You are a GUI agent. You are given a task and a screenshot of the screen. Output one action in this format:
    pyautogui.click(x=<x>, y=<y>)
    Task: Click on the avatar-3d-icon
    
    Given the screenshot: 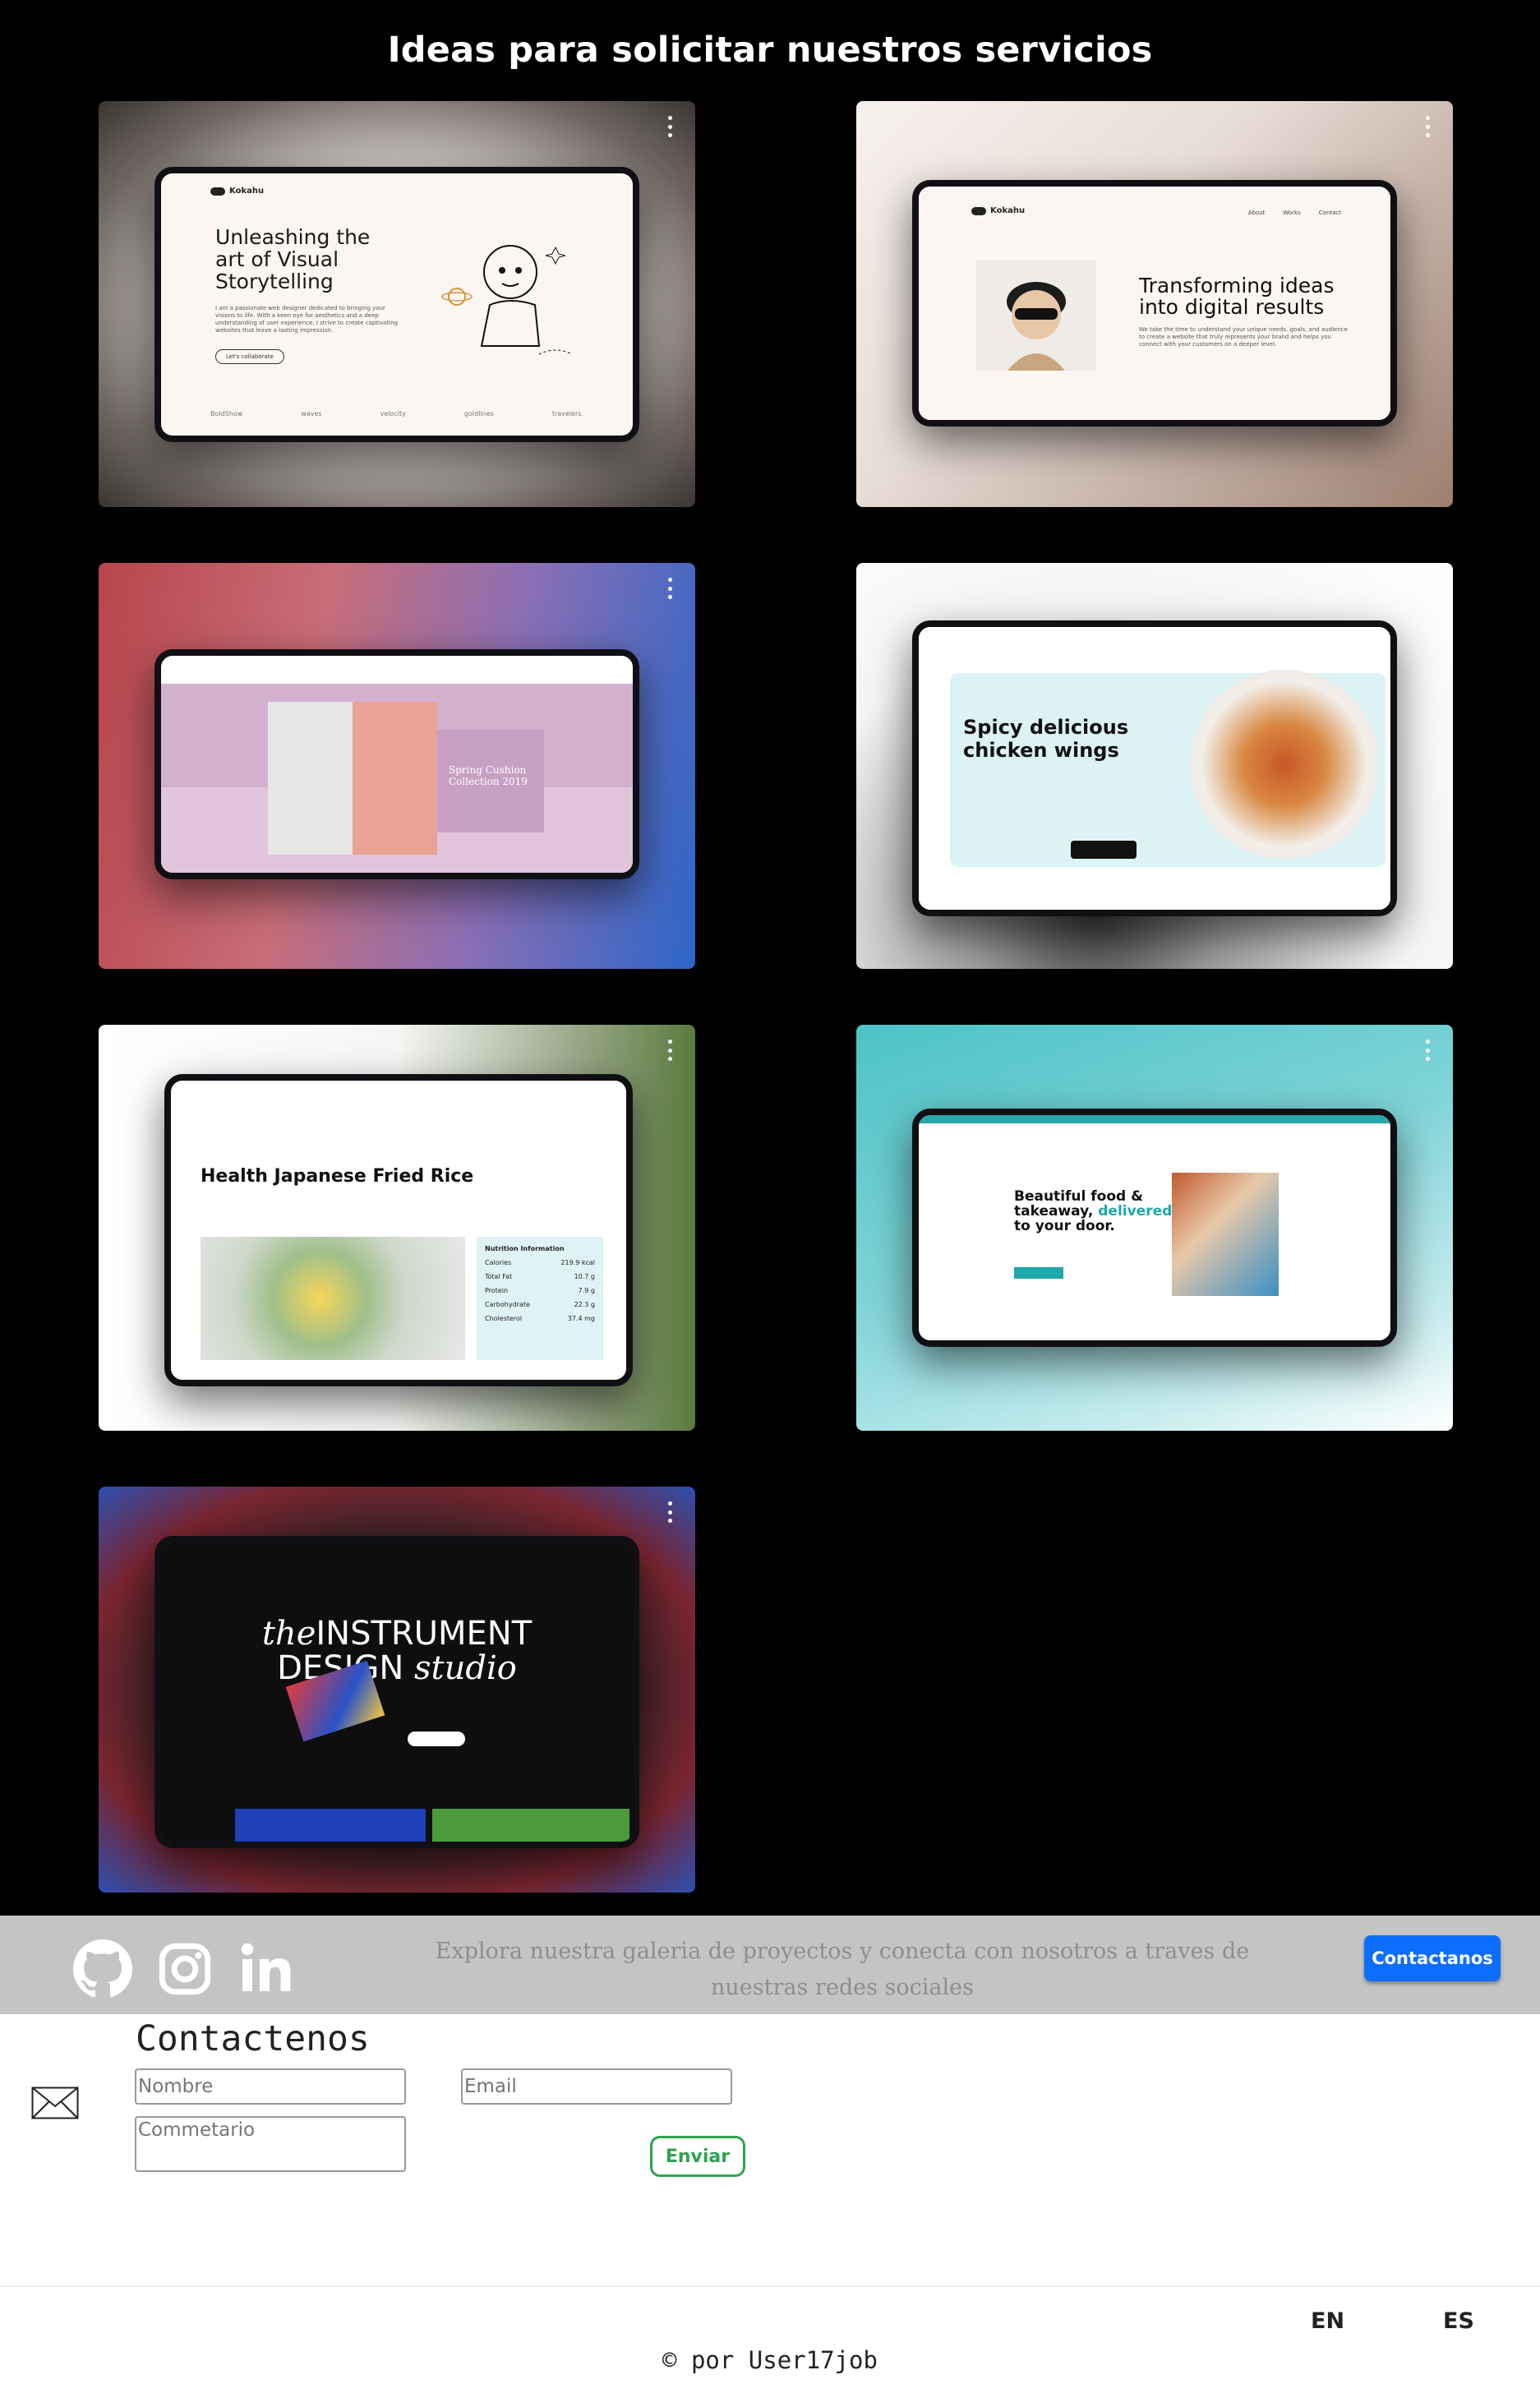 What is the action you would take?
    pyautogui.click(x=1036, y=316)
    